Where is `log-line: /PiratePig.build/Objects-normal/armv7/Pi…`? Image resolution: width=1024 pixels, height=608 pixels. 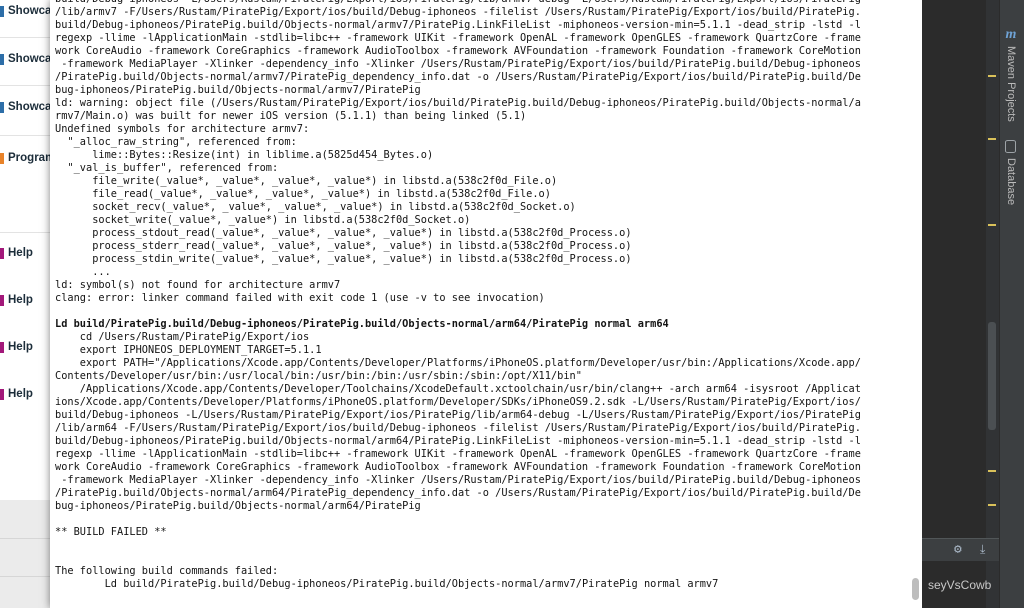 log-line: /PiratePig.build/Objects-normal/armv7/Pi… is located at coordinates (458, 77).